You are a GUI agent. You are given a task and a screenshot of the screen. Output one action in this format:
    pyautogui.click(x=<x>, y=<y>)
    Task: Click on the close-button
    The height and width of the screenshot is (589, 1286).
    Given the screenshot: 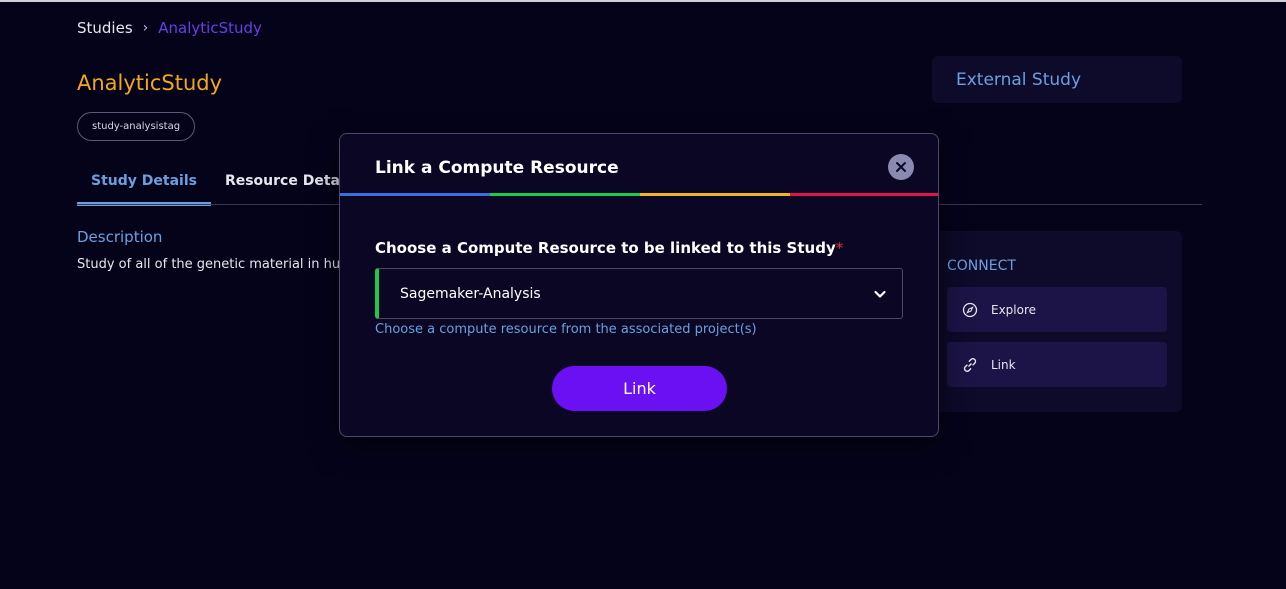 What is the action you would take?
    pyautogui.click(x=901, y=167)
    